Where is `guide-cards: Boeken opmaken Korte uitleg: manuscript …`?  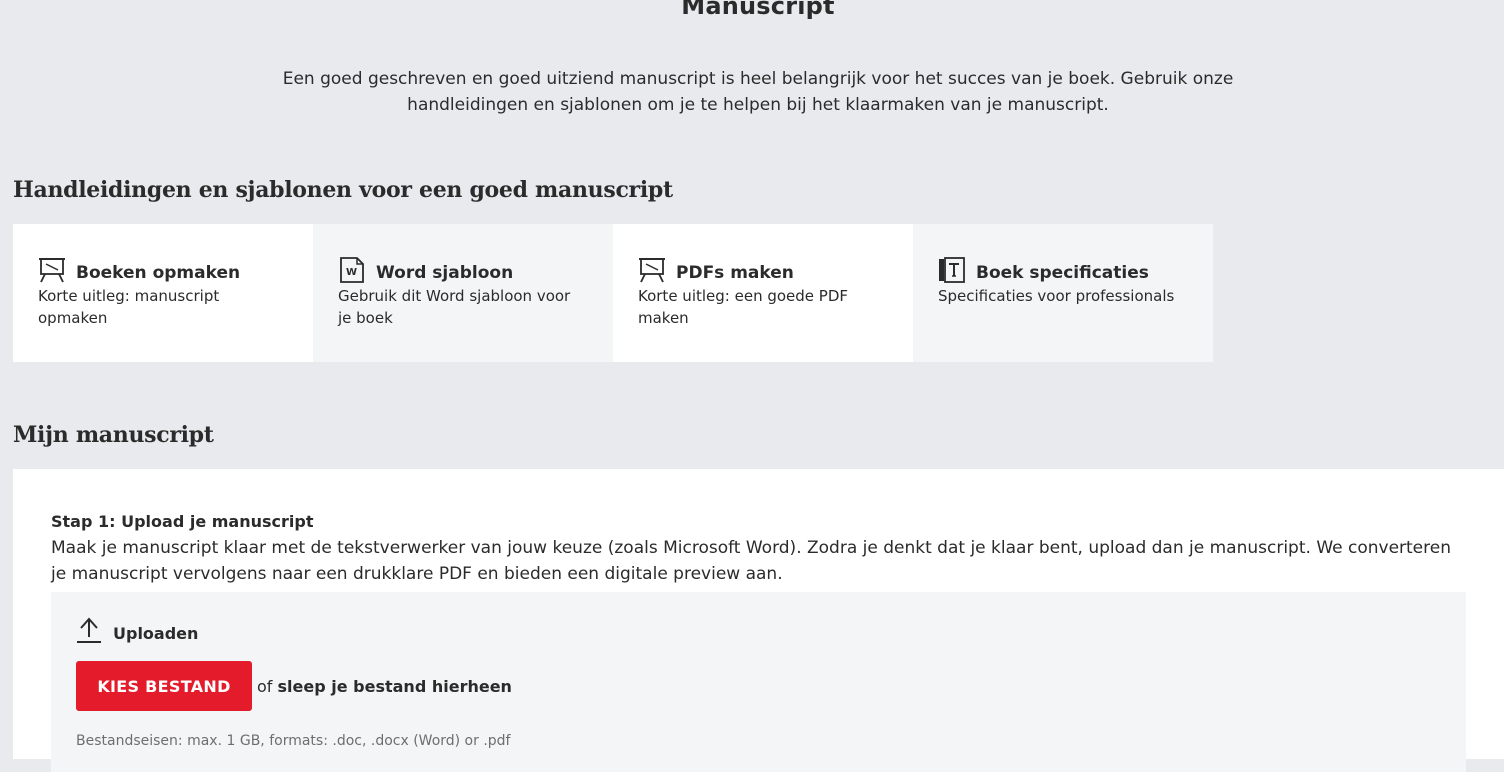 guide-cards: Boeken opmaken Korte uitleg: manuscript … is located at coordinates (613, 293).